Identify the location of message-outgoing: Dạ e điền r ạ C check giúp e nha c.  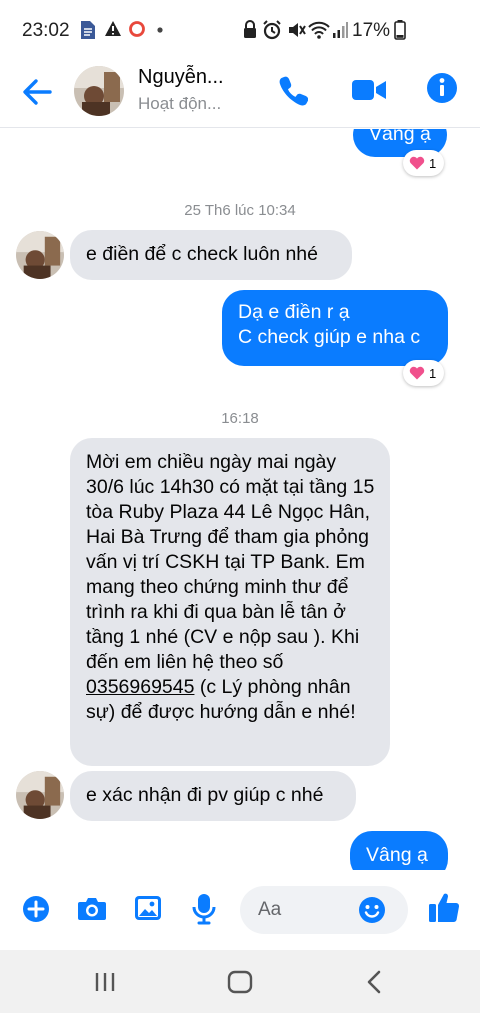
(335, 328).